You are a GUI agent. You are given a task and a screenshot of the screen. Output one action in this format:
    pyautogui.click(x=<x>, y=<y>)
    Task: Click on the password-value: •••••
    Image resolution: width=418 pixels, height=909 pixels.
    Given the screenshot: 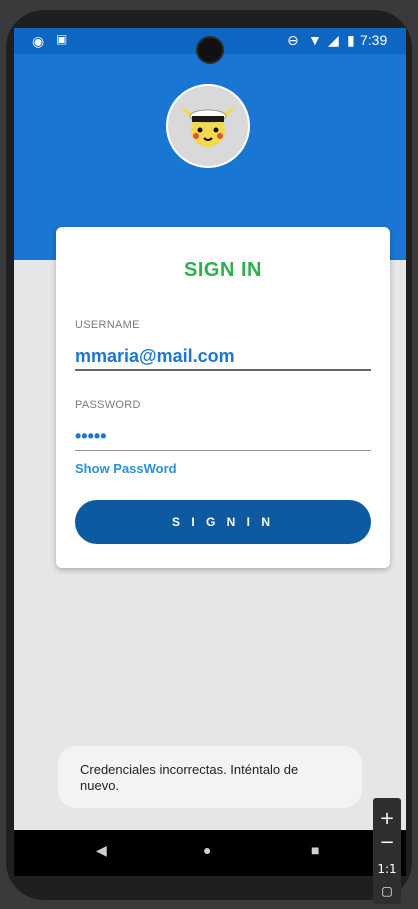 What is the action you would take?
    pyautogui.click(x=91, y=435)
    